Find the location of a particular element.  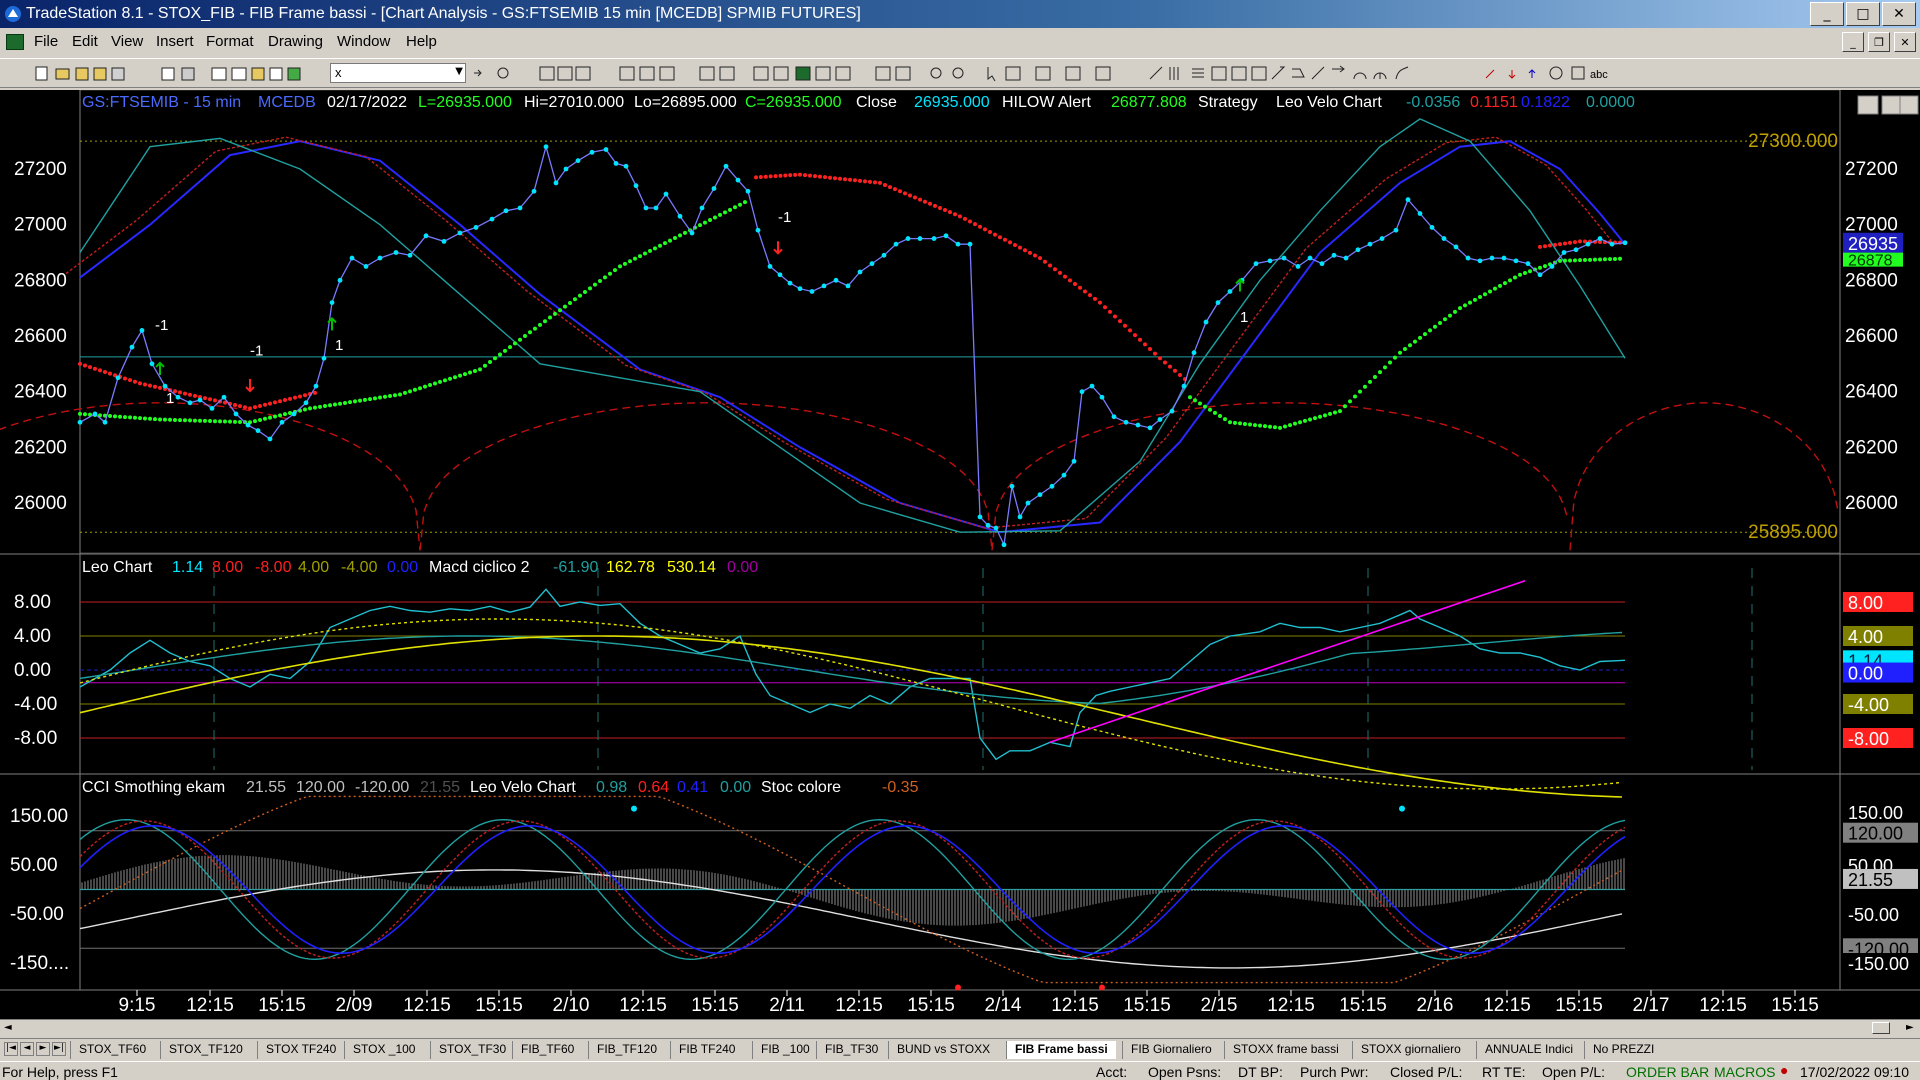

tab-fib-tf240: FIB TF240 is located at coordinates (706, 1050).